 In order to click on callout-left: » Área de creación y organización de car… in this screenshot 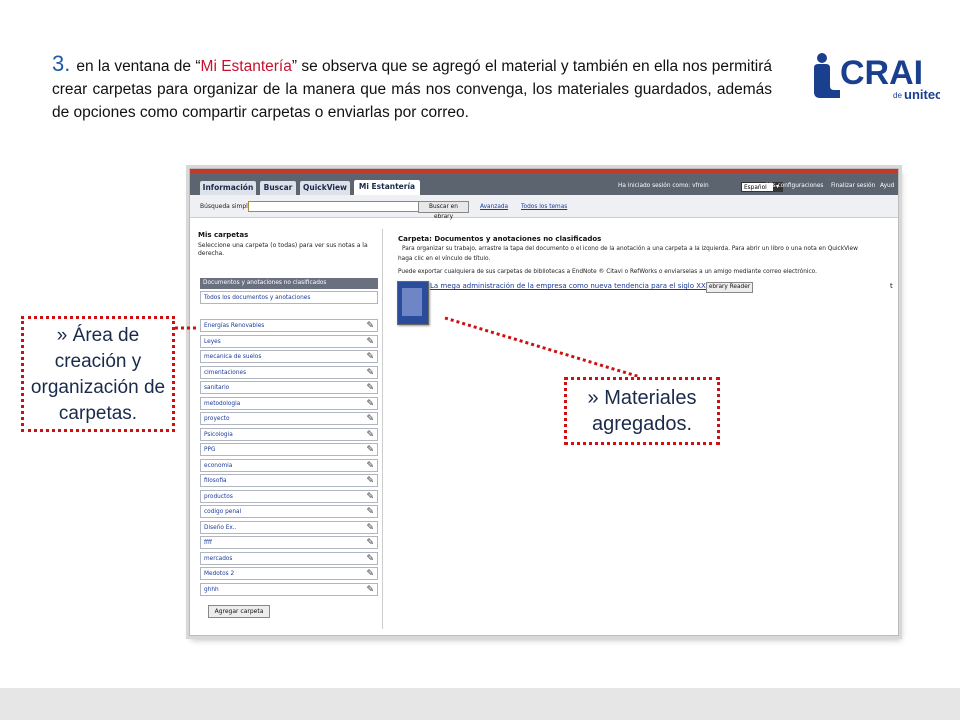, I will do `click(98, 374)`.